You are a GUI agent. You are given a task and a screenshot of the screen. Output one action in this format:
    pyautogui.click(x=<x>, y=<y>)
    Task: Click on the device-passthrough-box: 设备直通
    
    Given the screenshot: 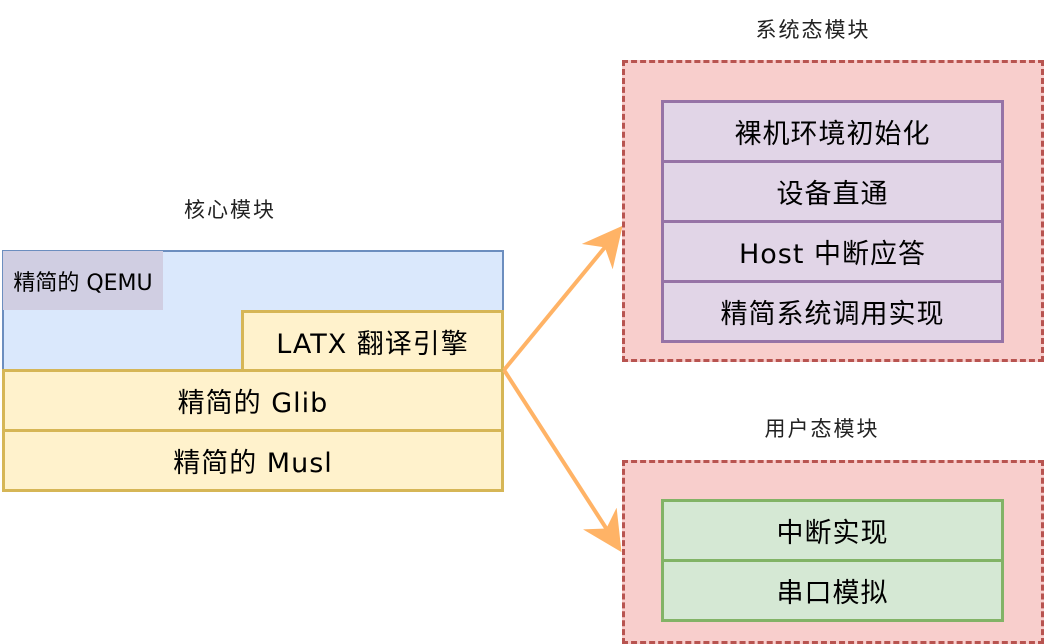 What is the action you would take?
    pyautogui.click(x=832, y=191)
    